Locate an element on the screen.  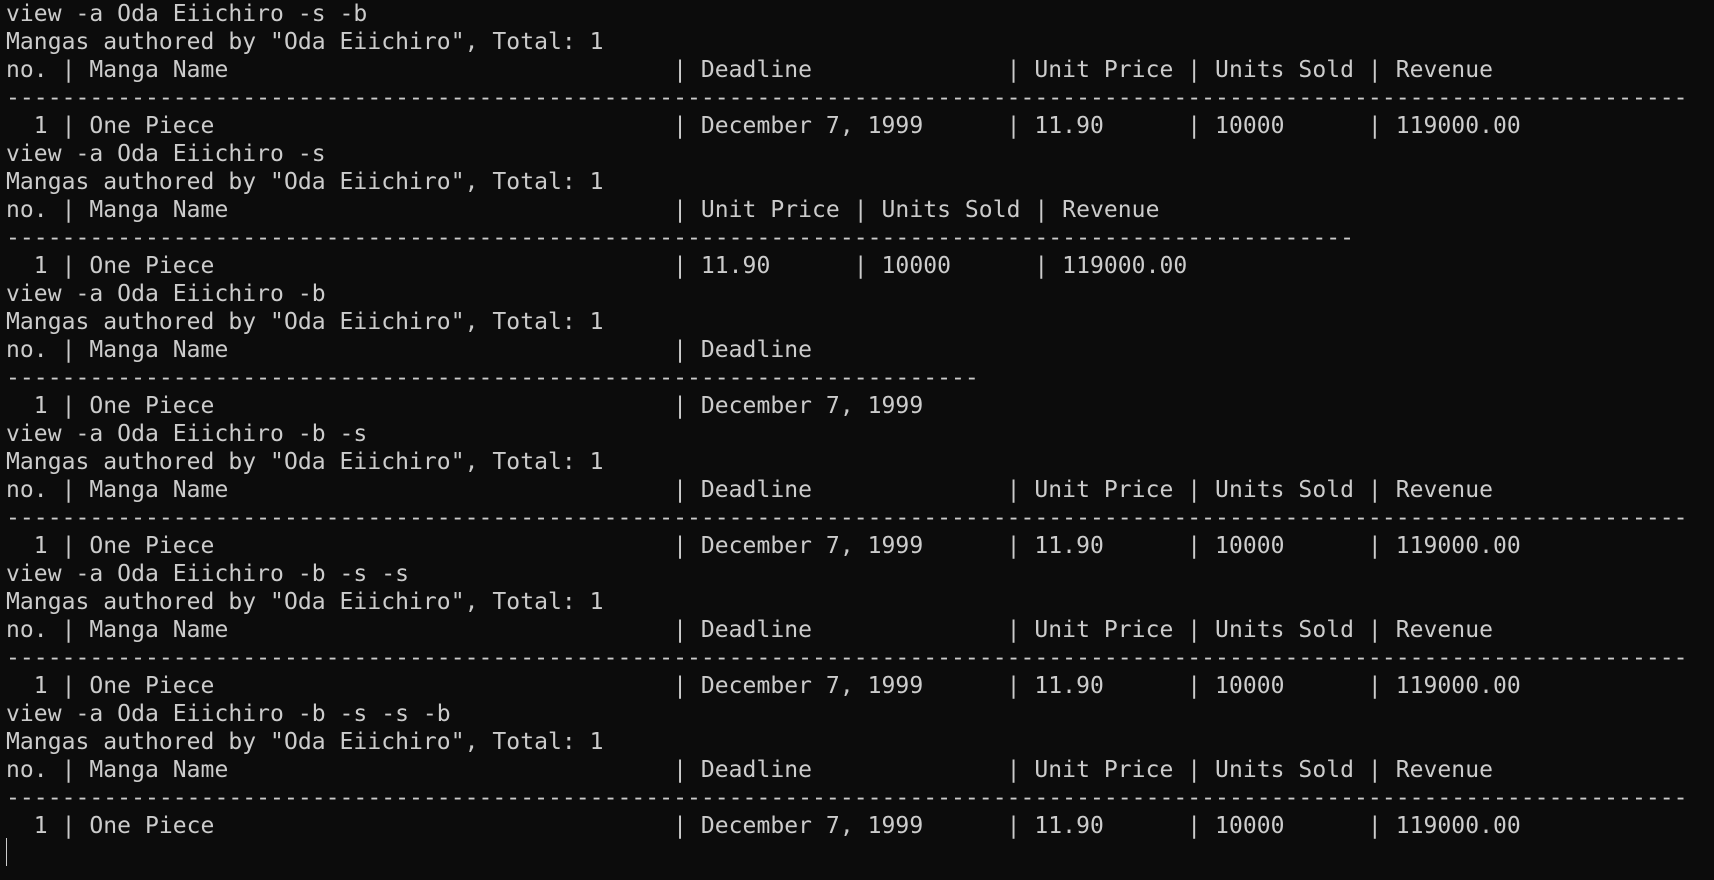
text-cursor is located at coordinates (6, 852).